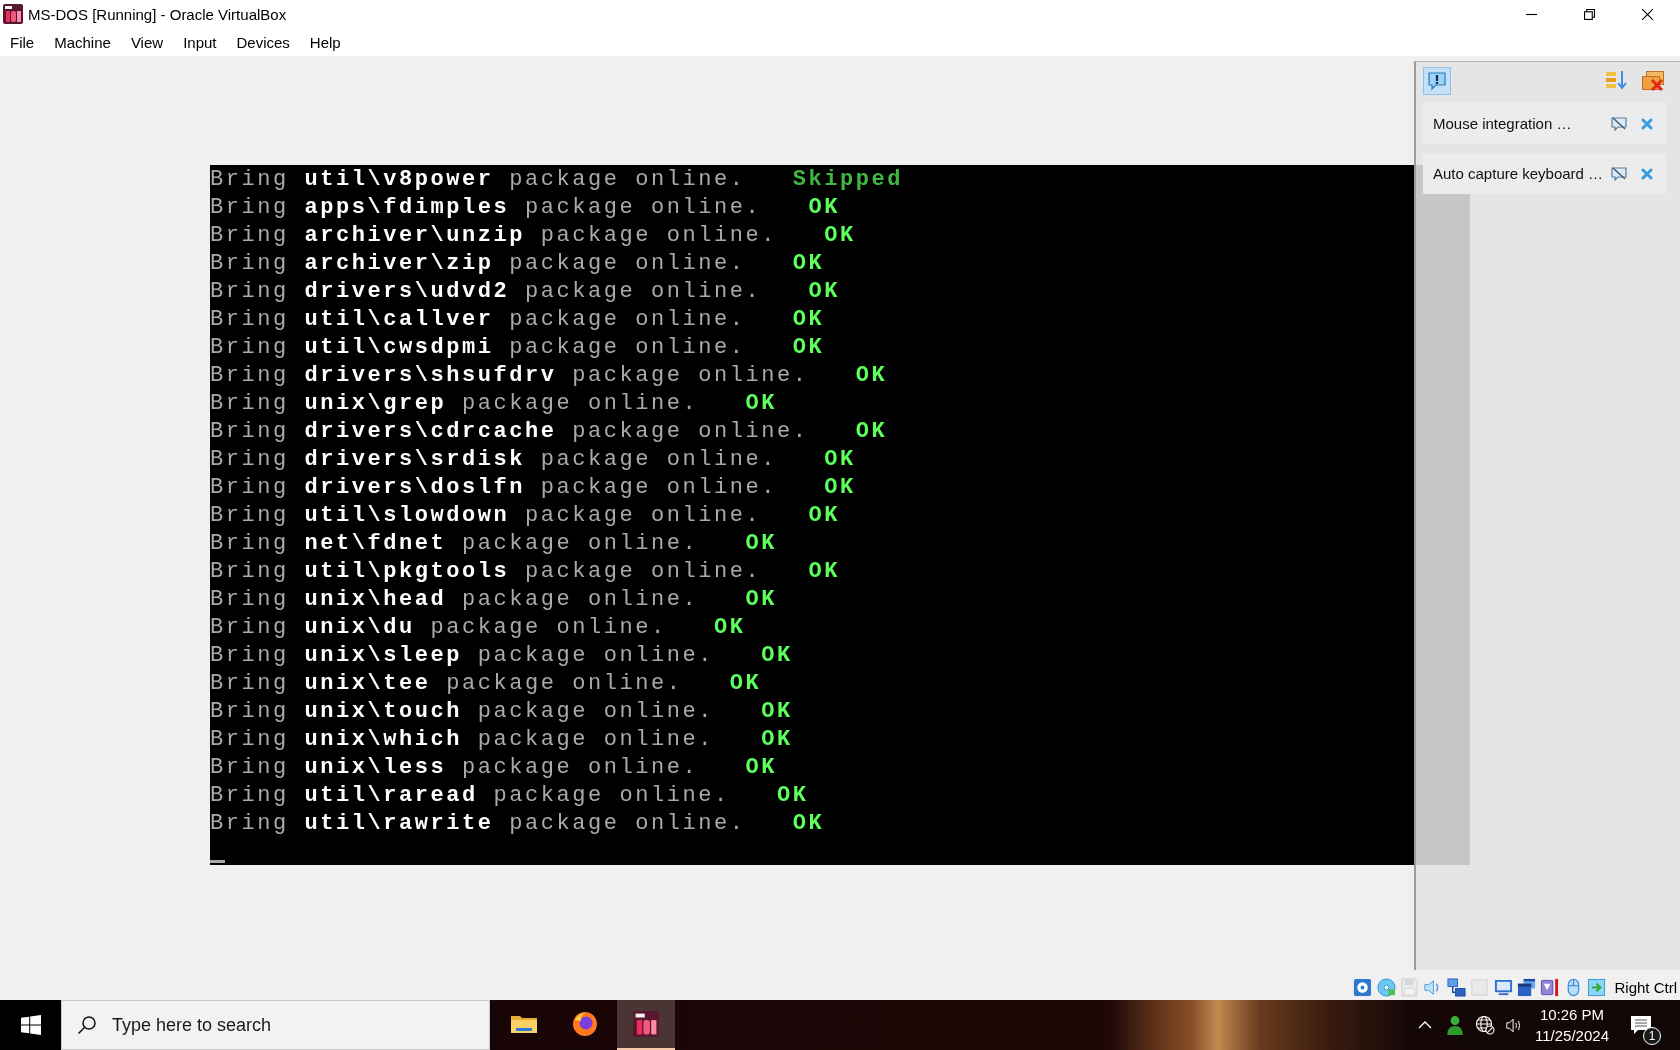  What do you see at coordinates (1652, 1036) in the screenshot?
I see `notification-badge: 1` at bounding box center [1652, 1036].